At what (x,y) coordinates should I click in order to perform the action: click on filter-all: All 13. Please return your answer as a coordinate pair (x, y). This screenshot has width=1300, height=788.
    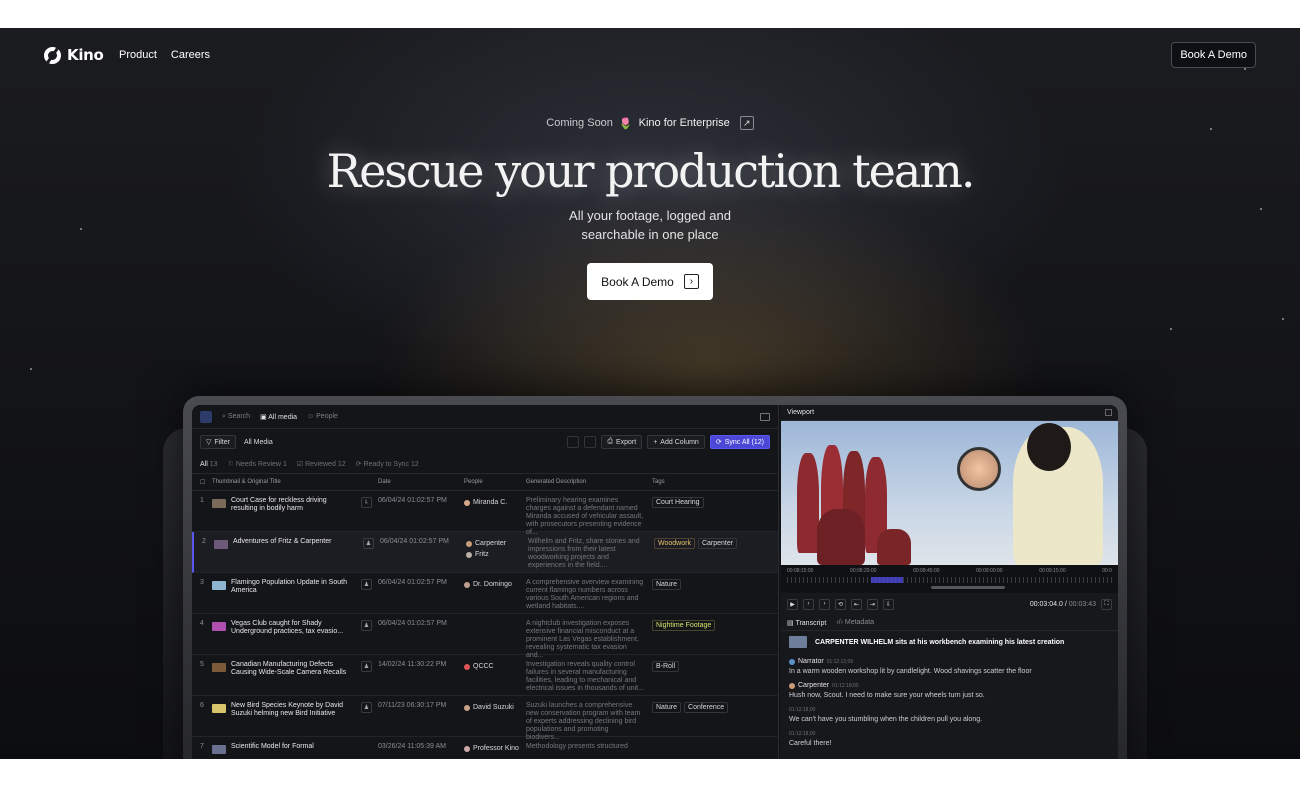
    Looking at the image, I should click on (209, 464).